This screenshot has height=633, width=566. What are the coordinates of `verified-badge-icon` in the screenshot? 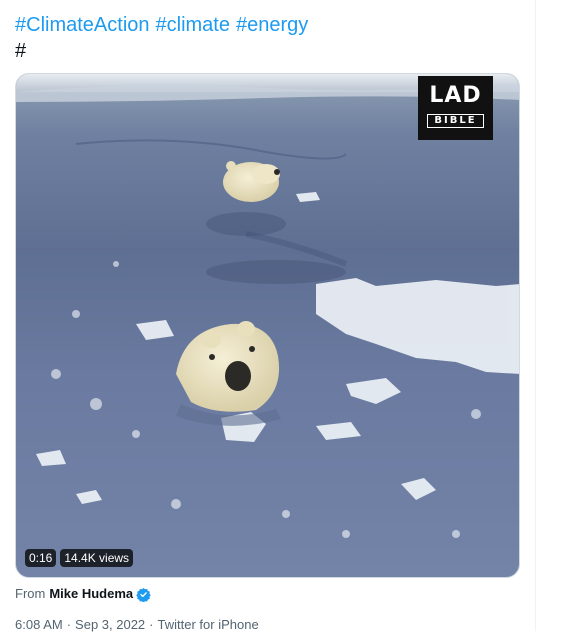 It's located at (143, 594).